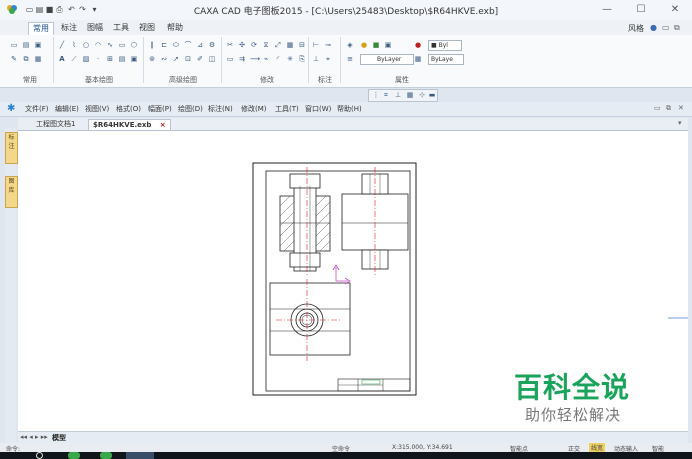 Image resolution: width=692 pixels, height=459 pixels. Describe the element at coordinates (668, 108) in the screenshot. I see `doc-restore-icon: ⧉` at that location.